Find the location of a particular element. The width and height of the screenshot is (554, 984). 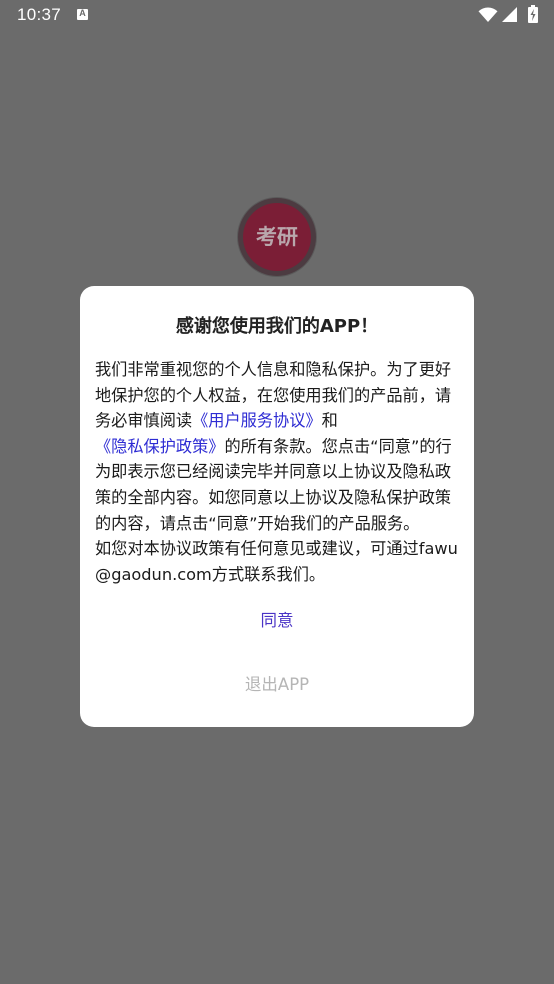

app-logo-text: 考研 is located at coordinates (277, 237).